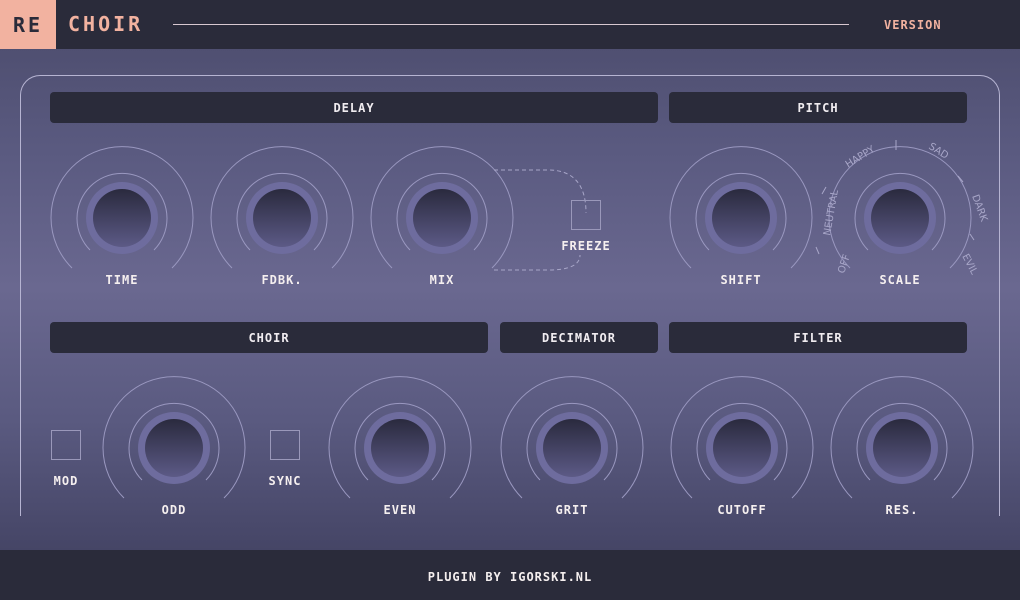 The width and height of the screenshot is (1020, 600). Describe the element at coordinates (844, 264) in the screenshot. I see `scale-option-off: OFF` at that location.